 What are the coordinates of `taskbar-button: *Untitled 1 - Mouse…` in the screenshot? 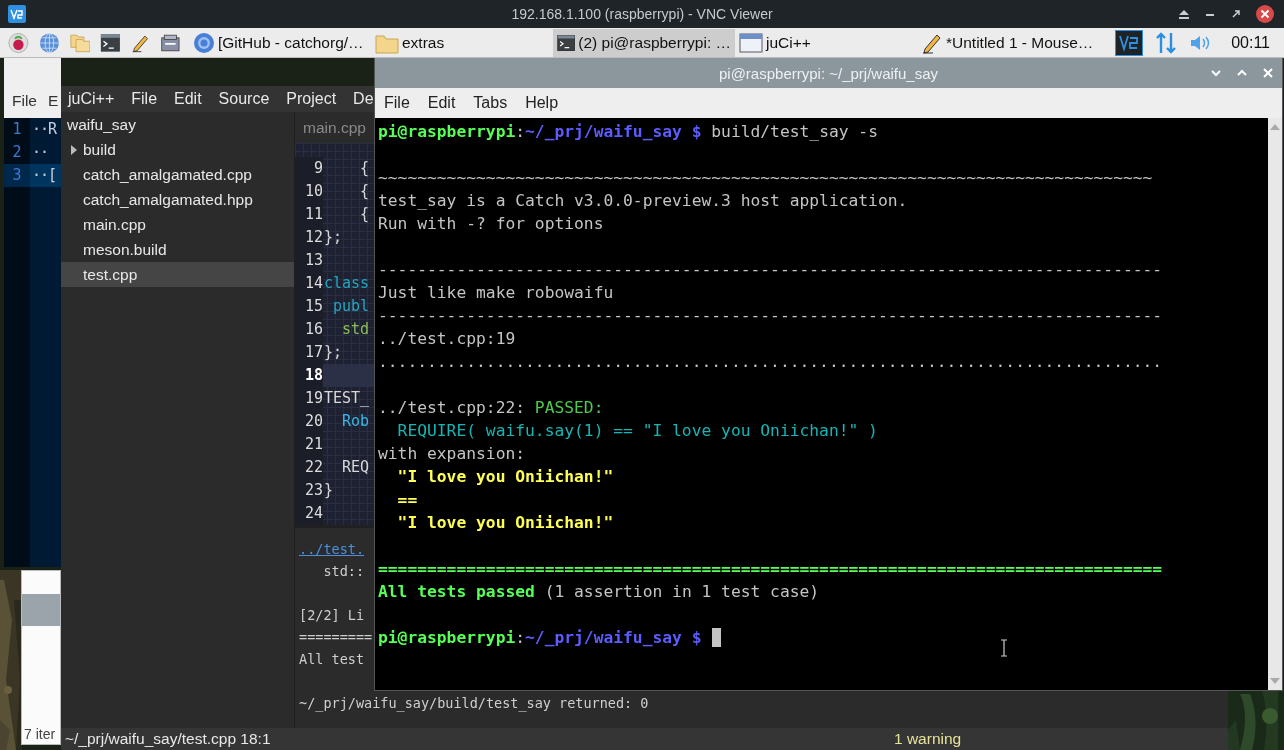 It's located at (1008, 42).